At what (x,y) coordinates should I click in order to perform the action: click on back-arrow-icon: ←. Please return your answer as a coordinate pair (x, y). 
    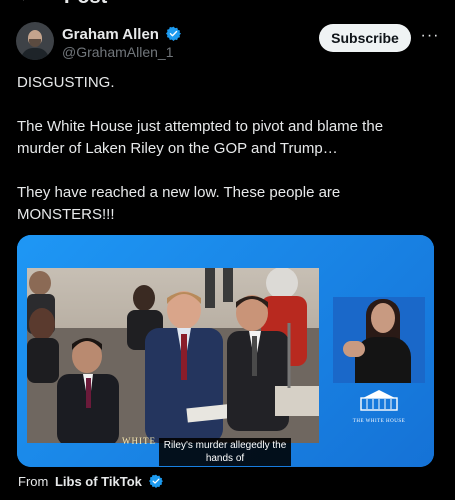
    Looking at the image, I should click on (26, 3).